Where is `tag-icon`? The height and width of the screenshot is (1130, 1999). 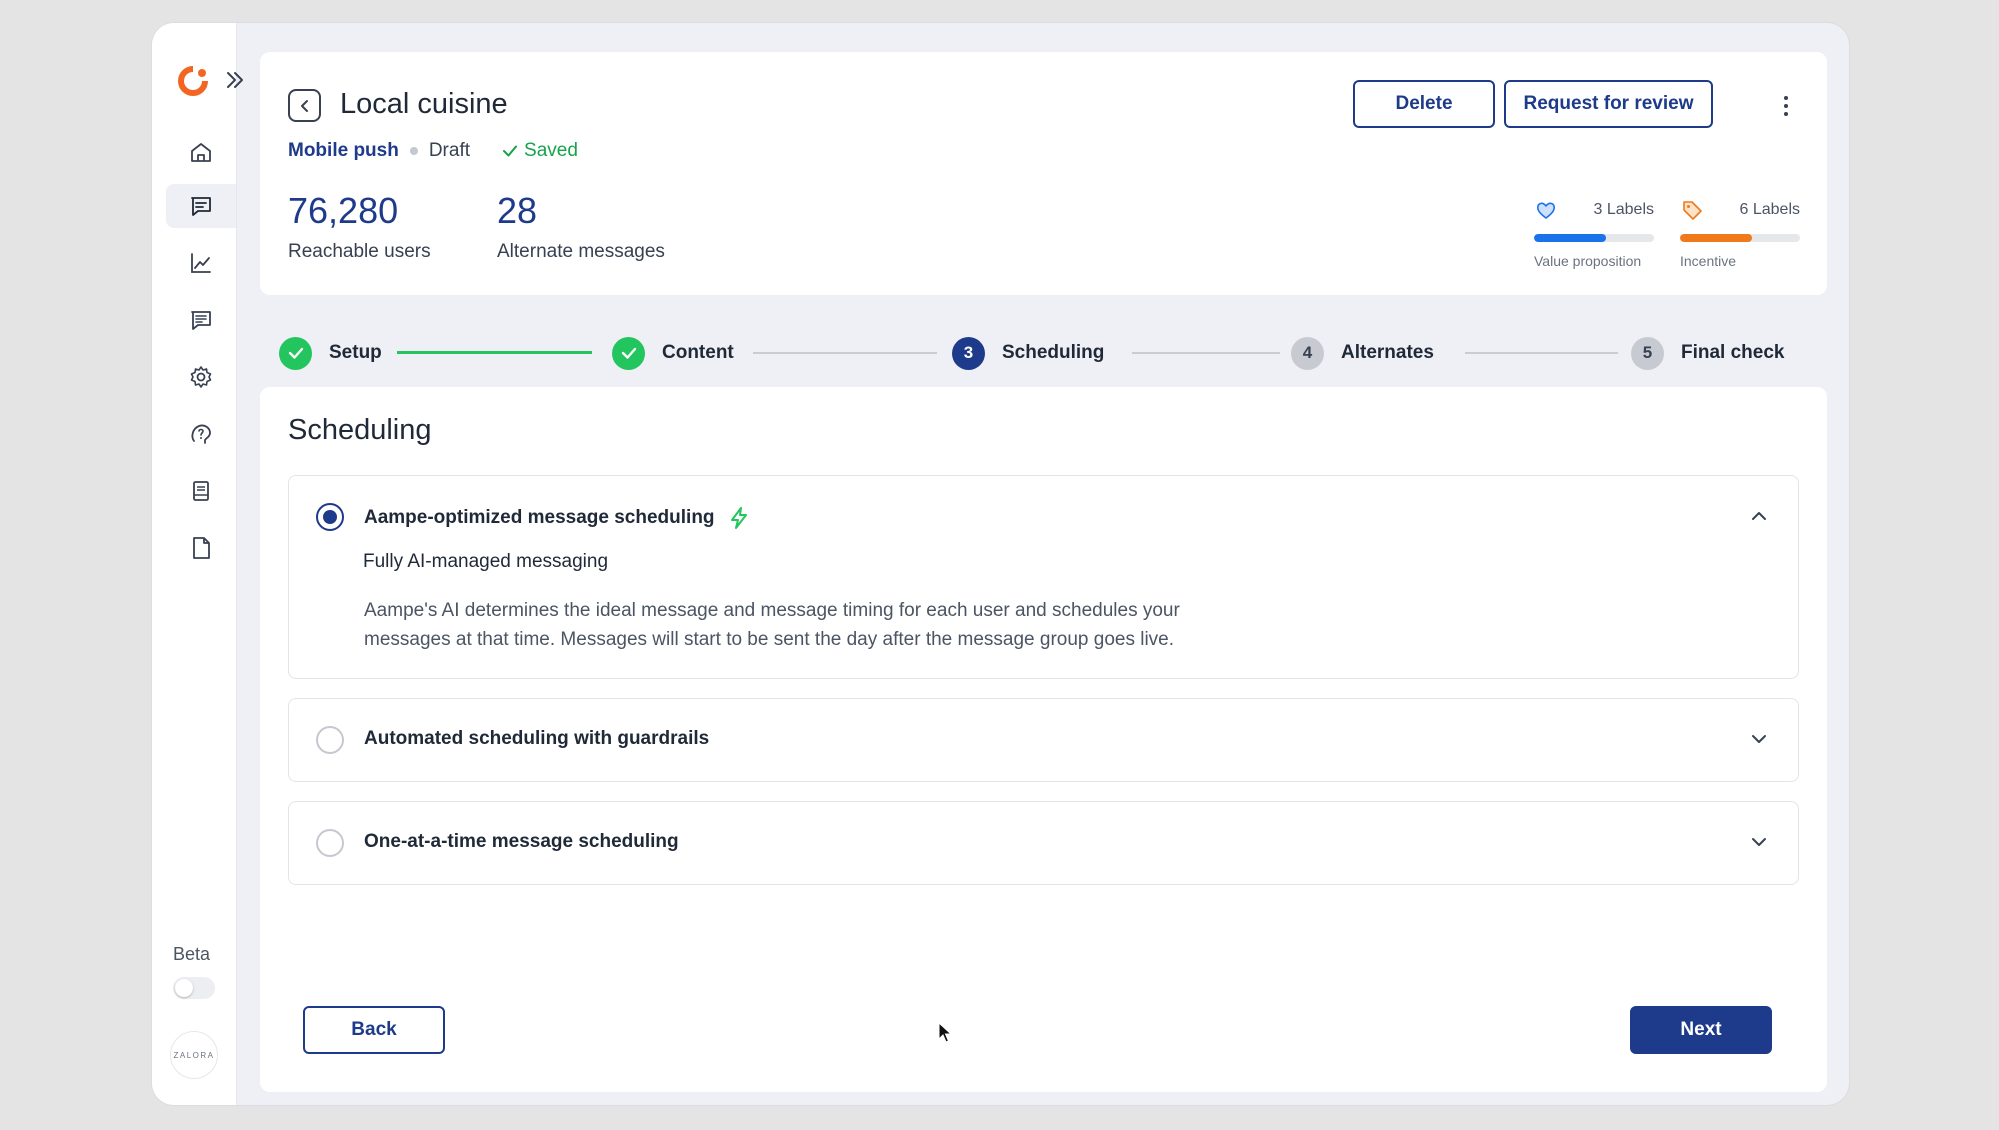 tag-icon is located at coordinates (1692, 210).